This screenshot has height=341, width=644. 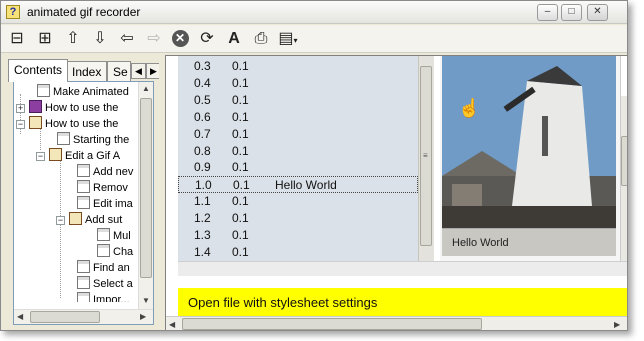 What do you see at coordinates (202, 235) in the screenshot?
I see `frame-time-cell: 1.3` at bounding box center [202, 235].